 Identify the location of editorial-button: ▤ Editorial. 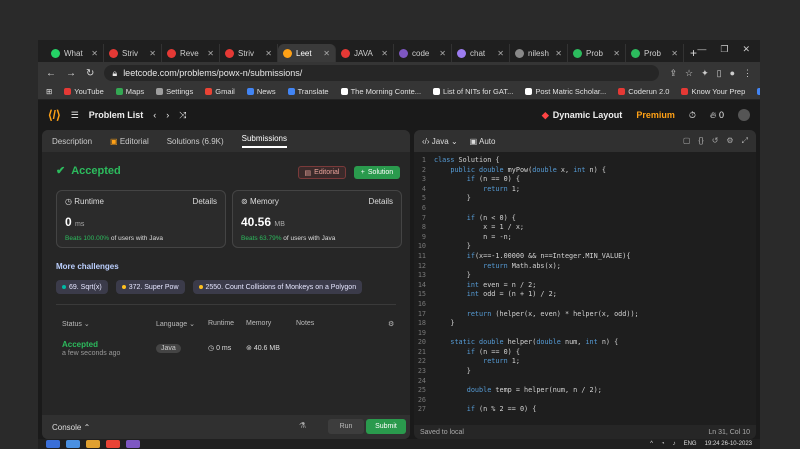
(322, 172).